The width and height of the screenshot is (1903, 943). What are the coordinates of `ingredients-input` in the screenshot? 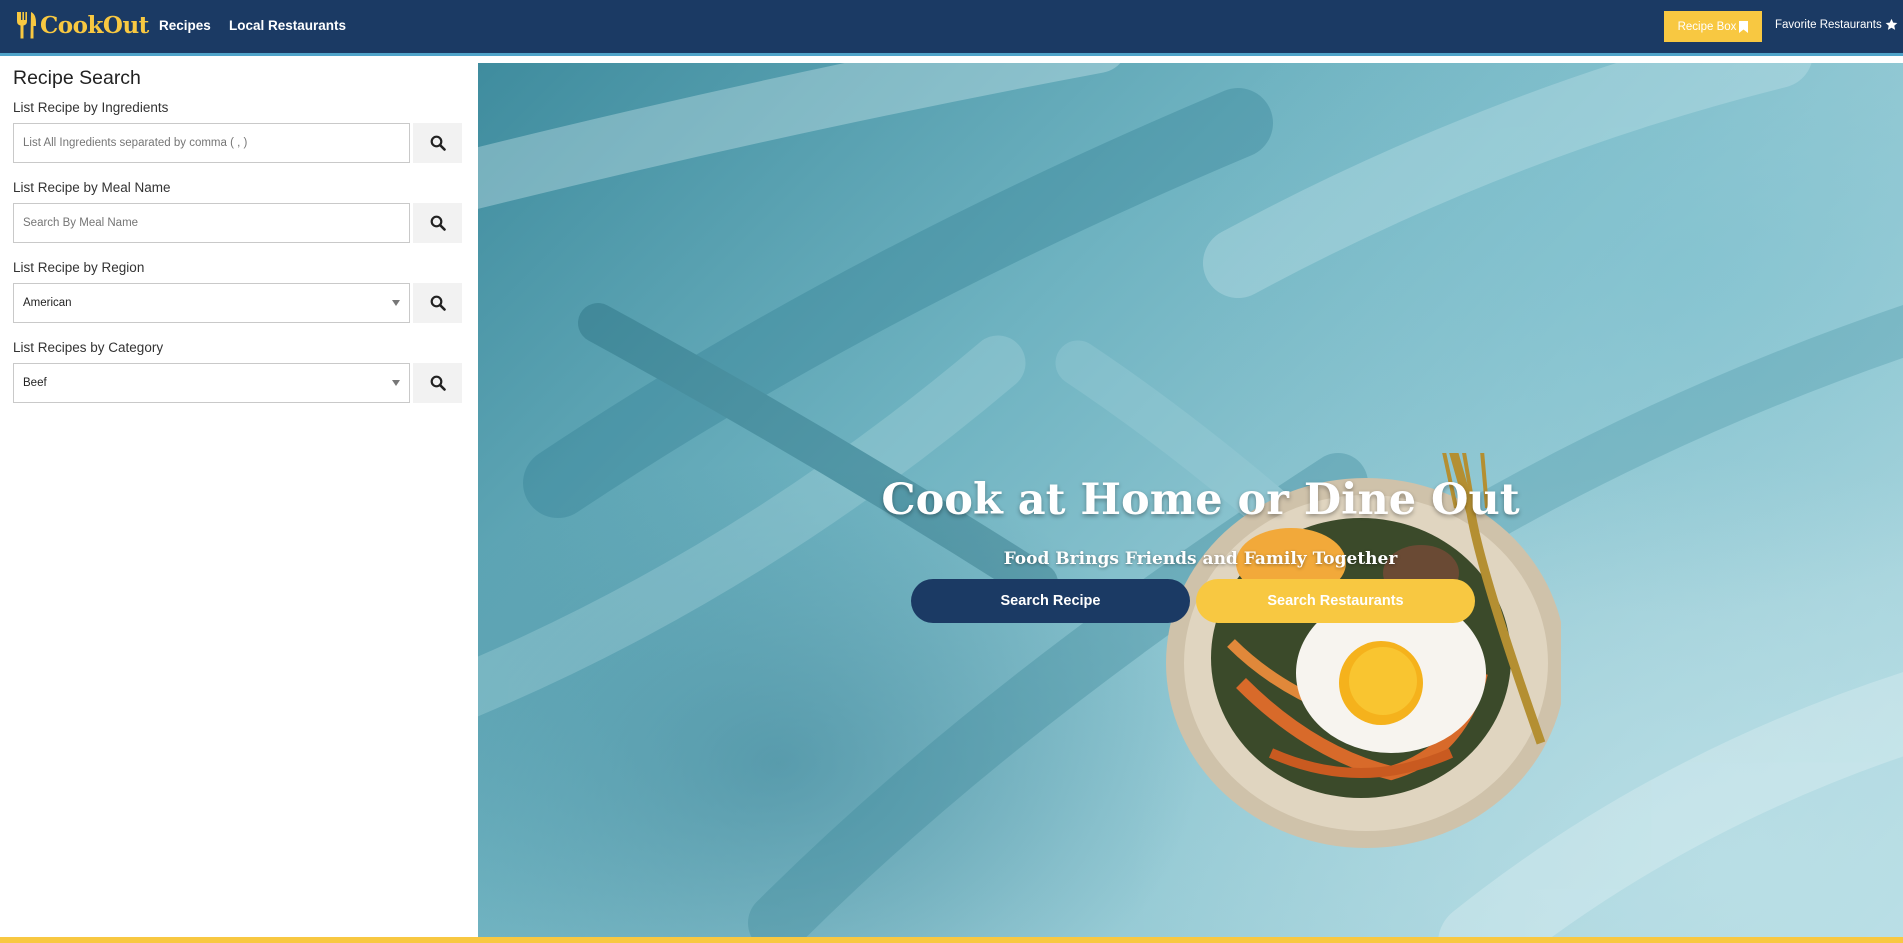 It's located at (212, 143).